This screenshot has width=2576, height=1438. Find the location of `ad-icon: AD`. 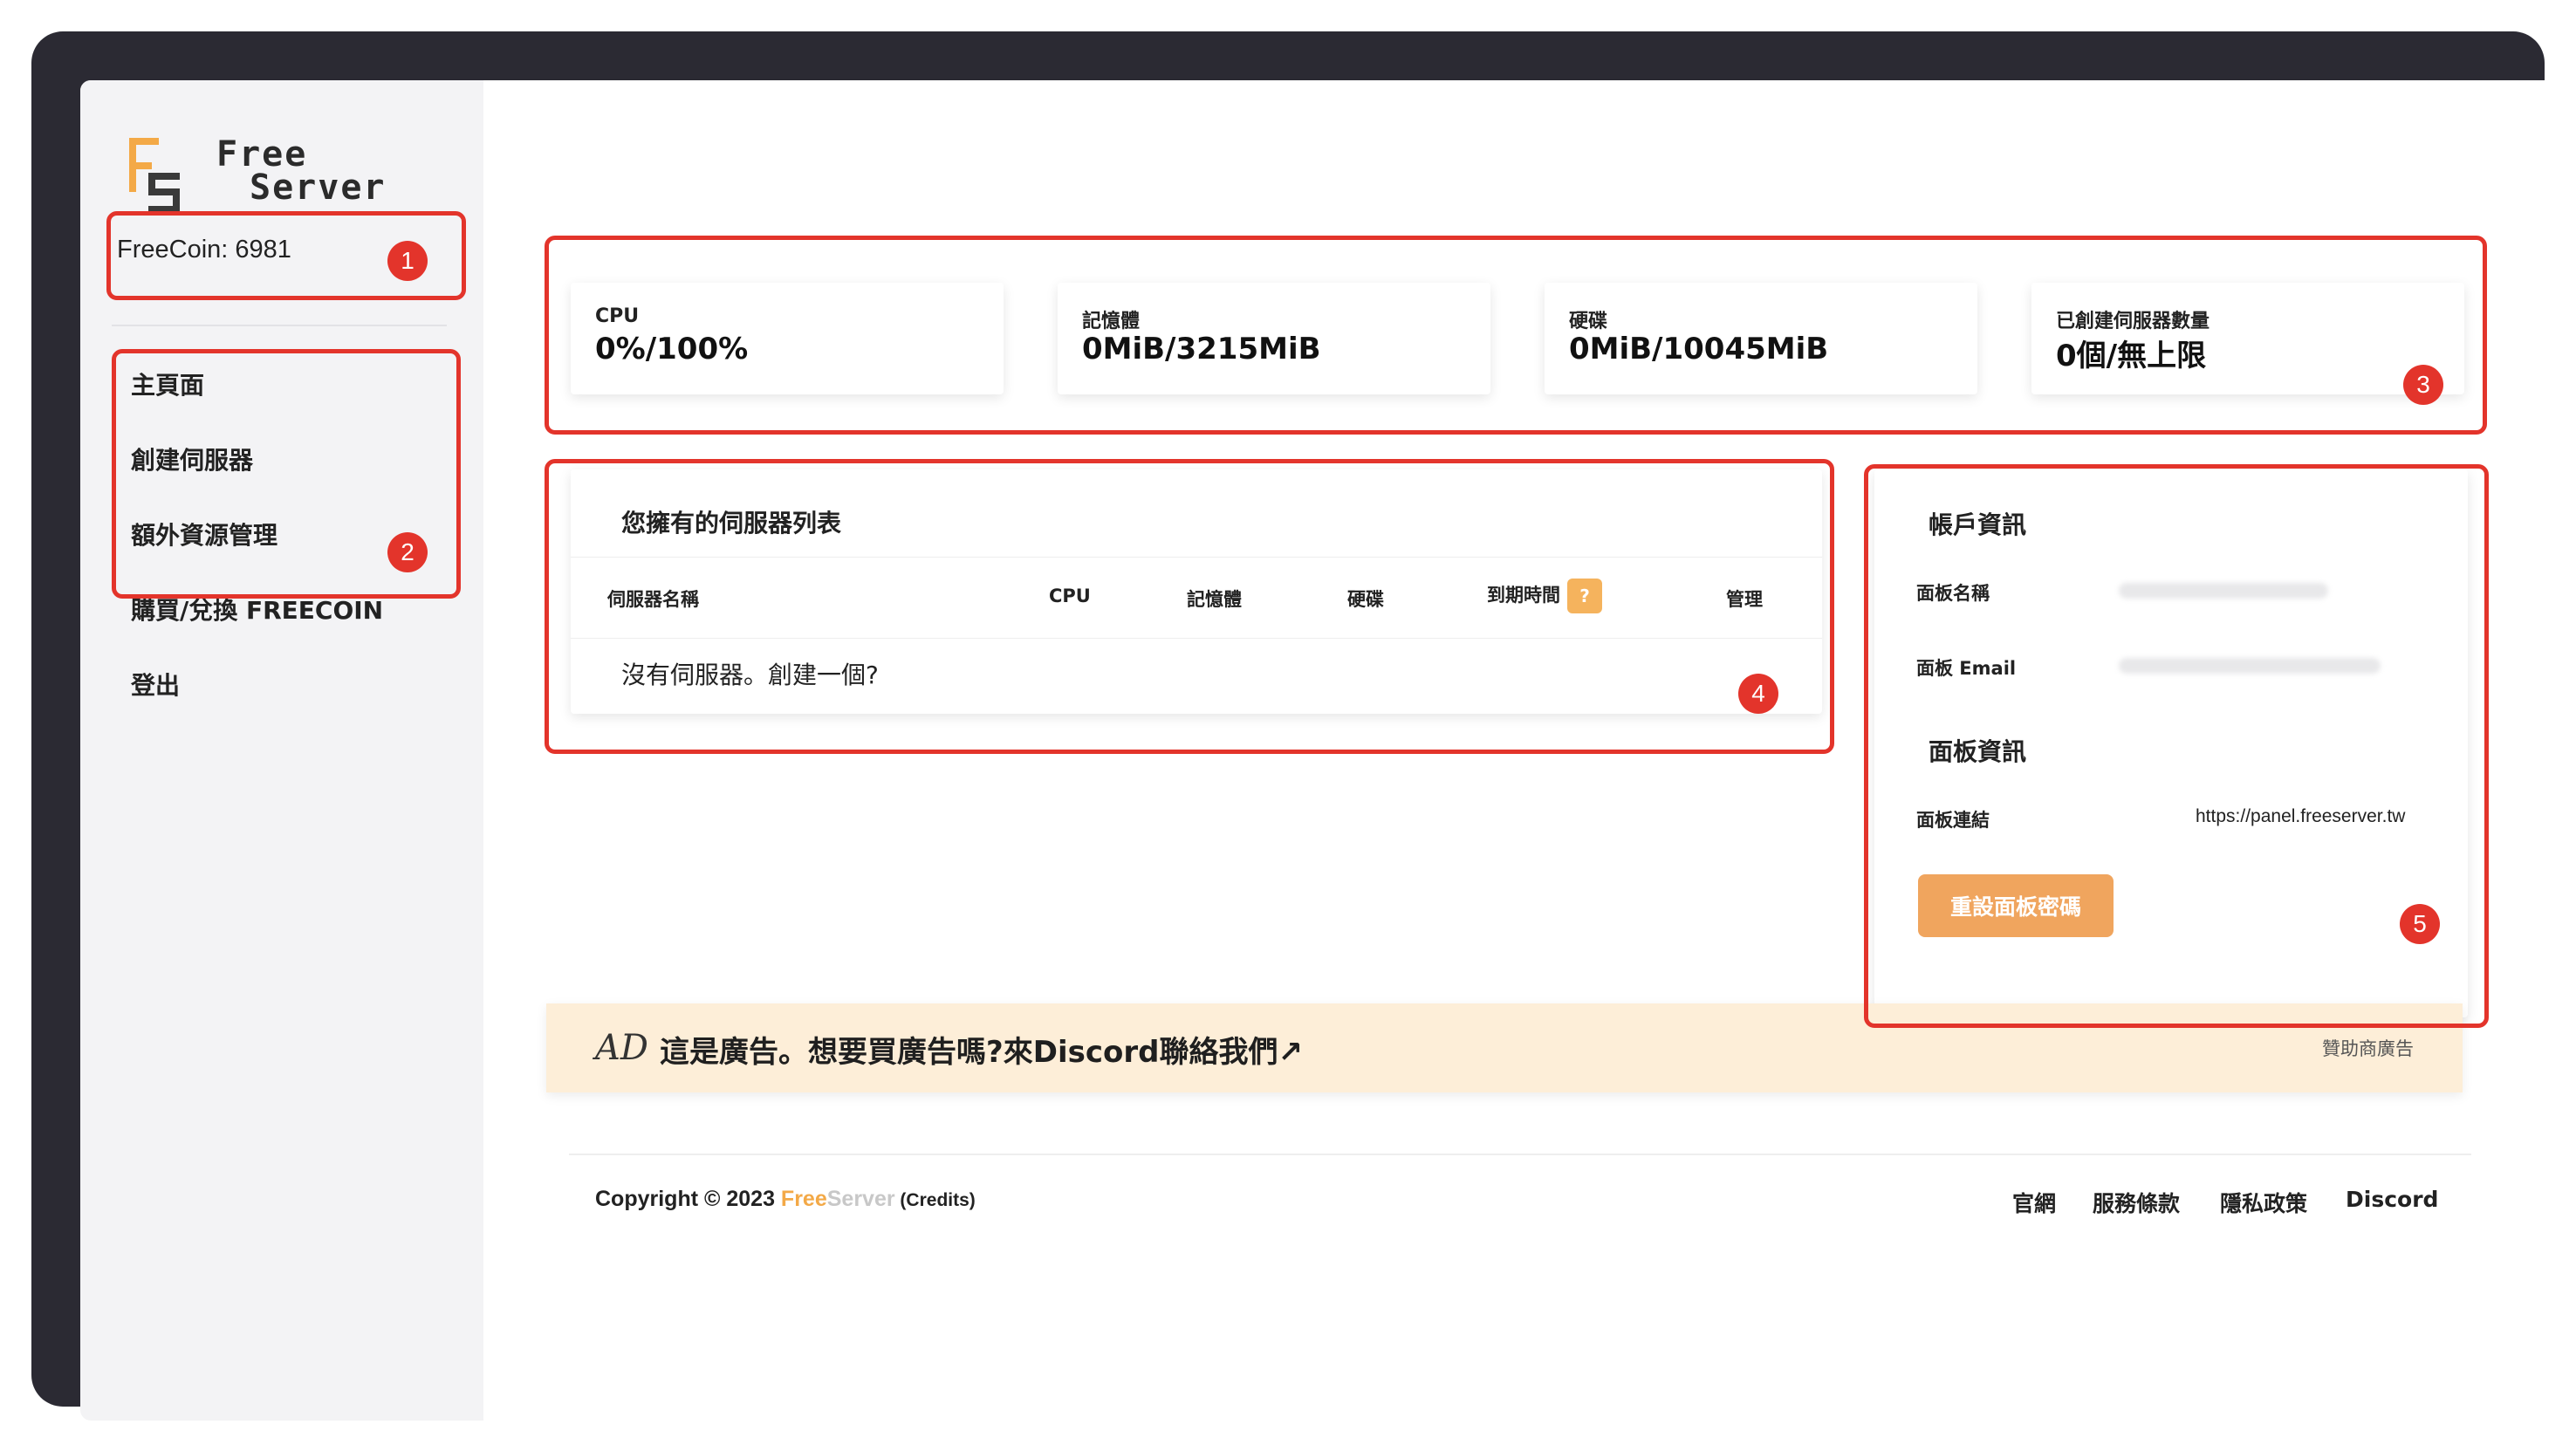

ad-icon: AD is located at coordinates (622, 1048).